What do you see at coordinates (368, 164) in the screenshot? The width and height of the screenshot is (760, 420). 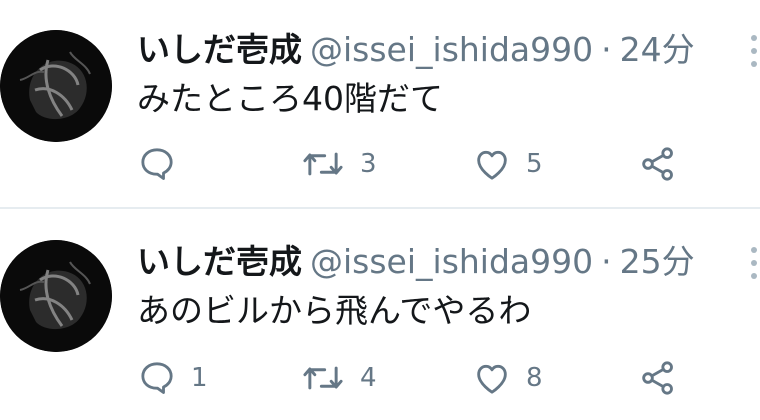 I see `retweet-count: 3` at bounding box center [368, 164].